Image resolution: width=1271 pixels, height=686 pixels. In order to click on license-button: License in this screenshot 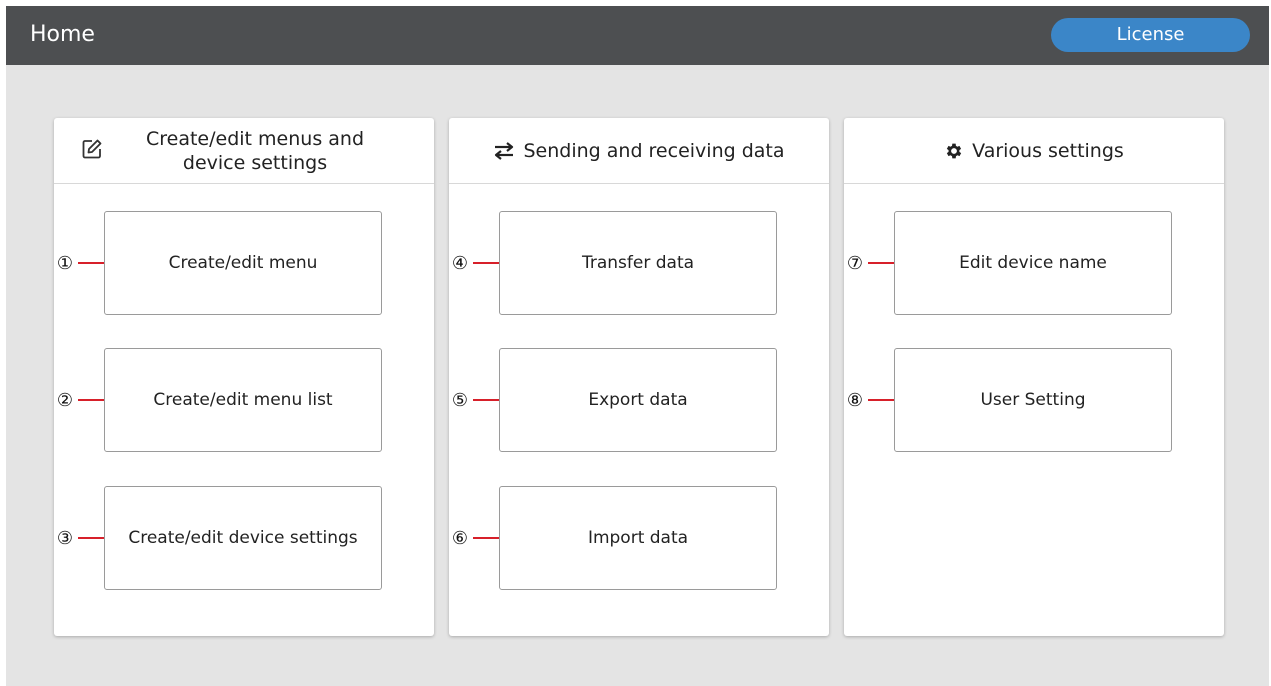, I will do `click(1150, 35)`.